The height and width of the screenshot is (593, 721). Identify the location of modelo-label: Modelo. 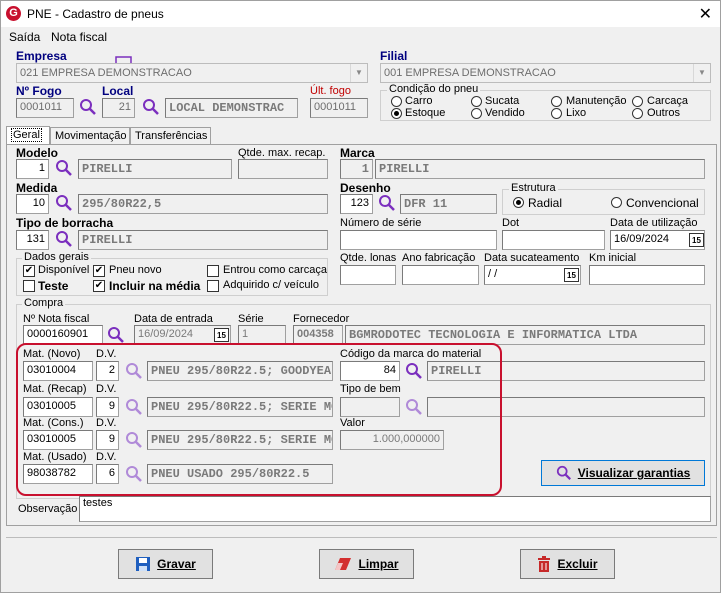
(37, 153).